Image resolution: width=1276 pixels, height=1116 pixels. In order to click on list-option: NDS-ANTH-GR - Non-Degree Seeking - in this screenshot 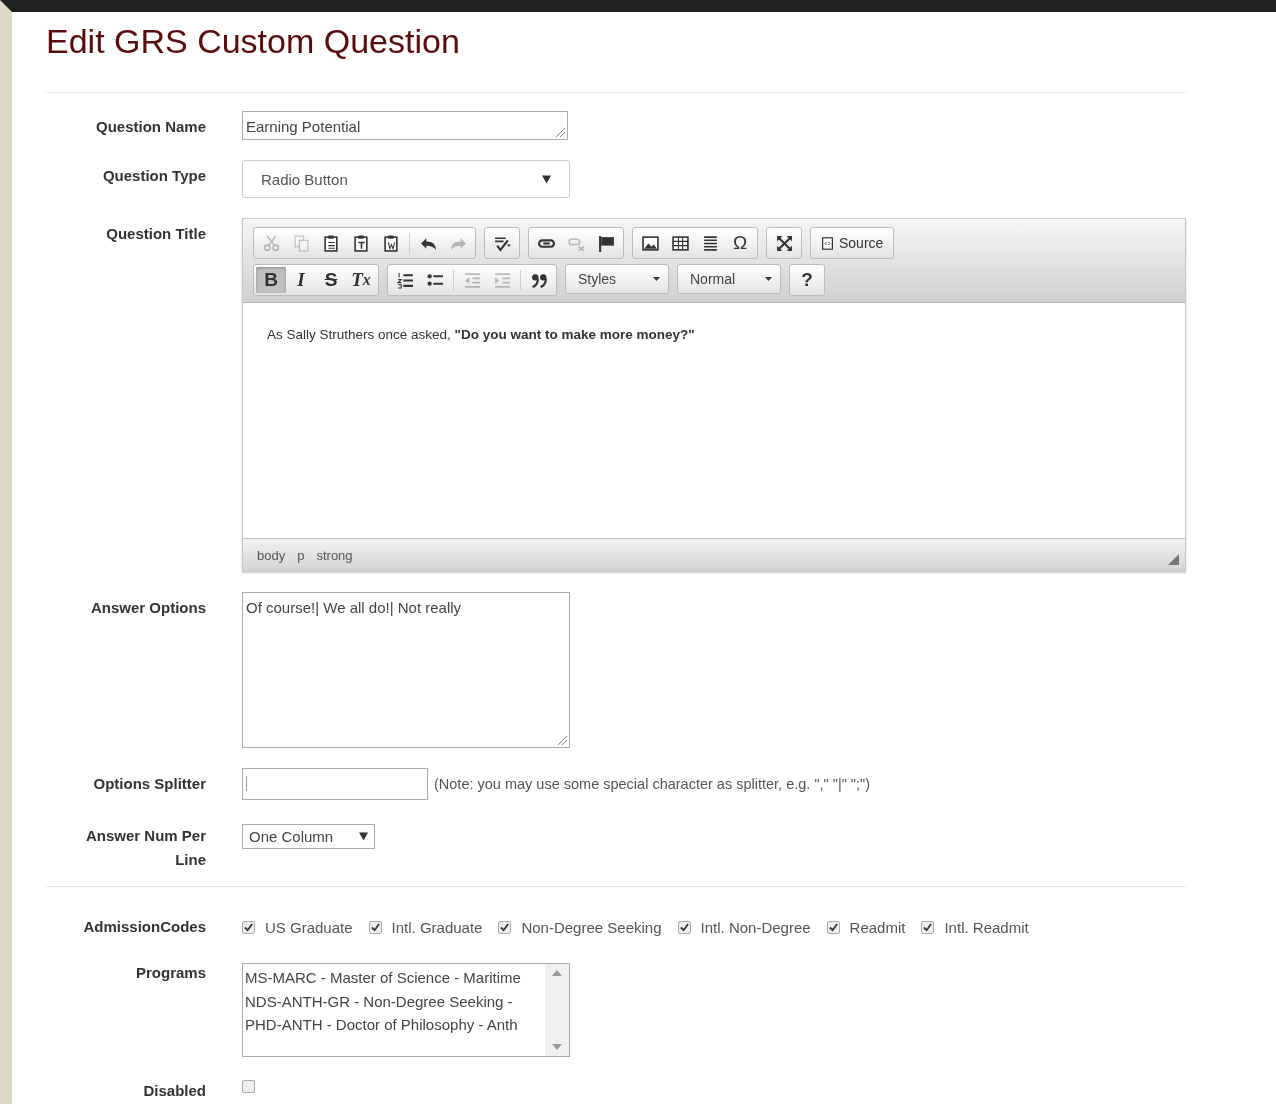, I will do `click(394, 1001)`.